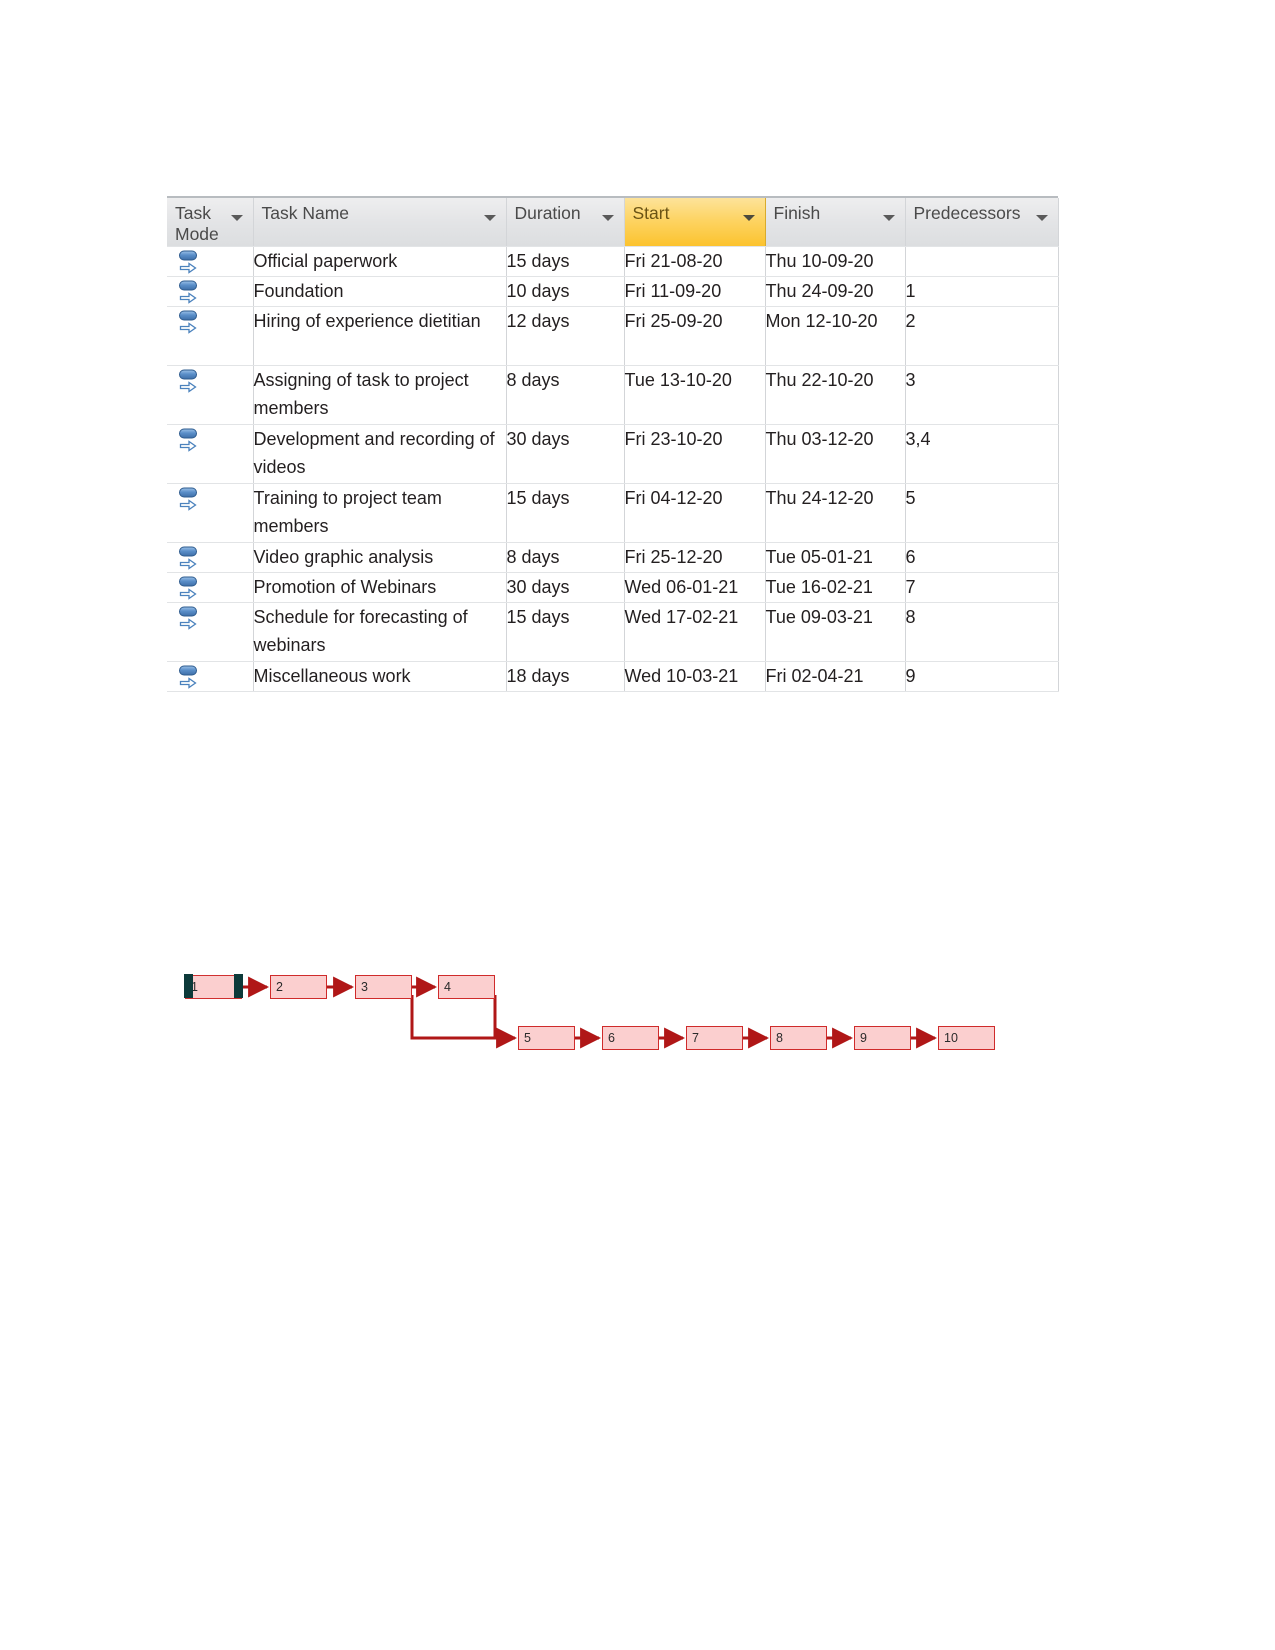  Describe the element at coordinates (695, 557) in the screenshot. I see `cell-start: Fri 25-12-20` at that location.